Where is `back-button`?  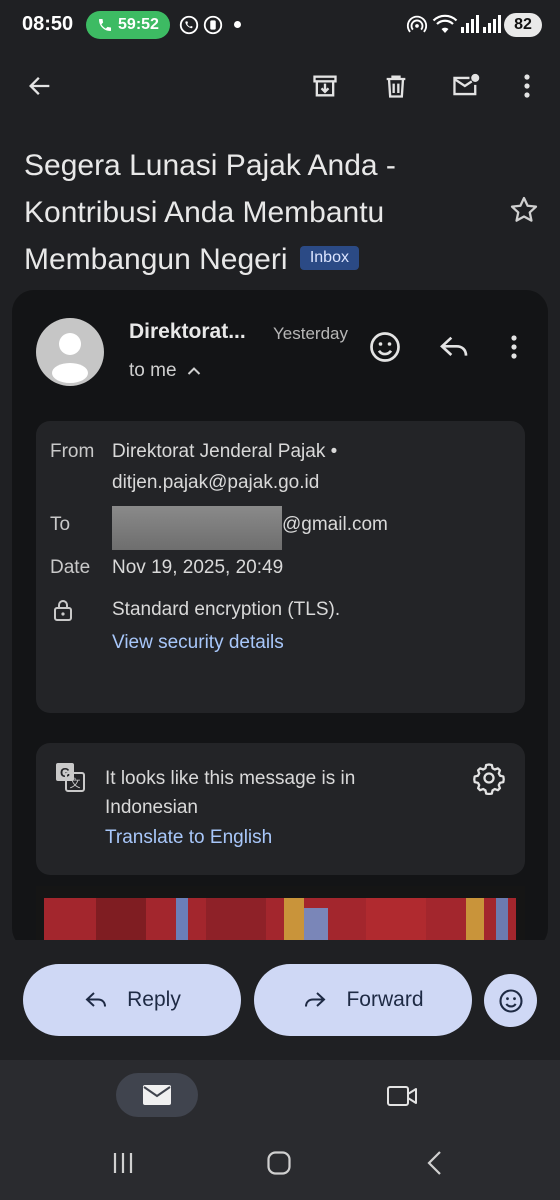 back-button is located at coordinates (40, 86).